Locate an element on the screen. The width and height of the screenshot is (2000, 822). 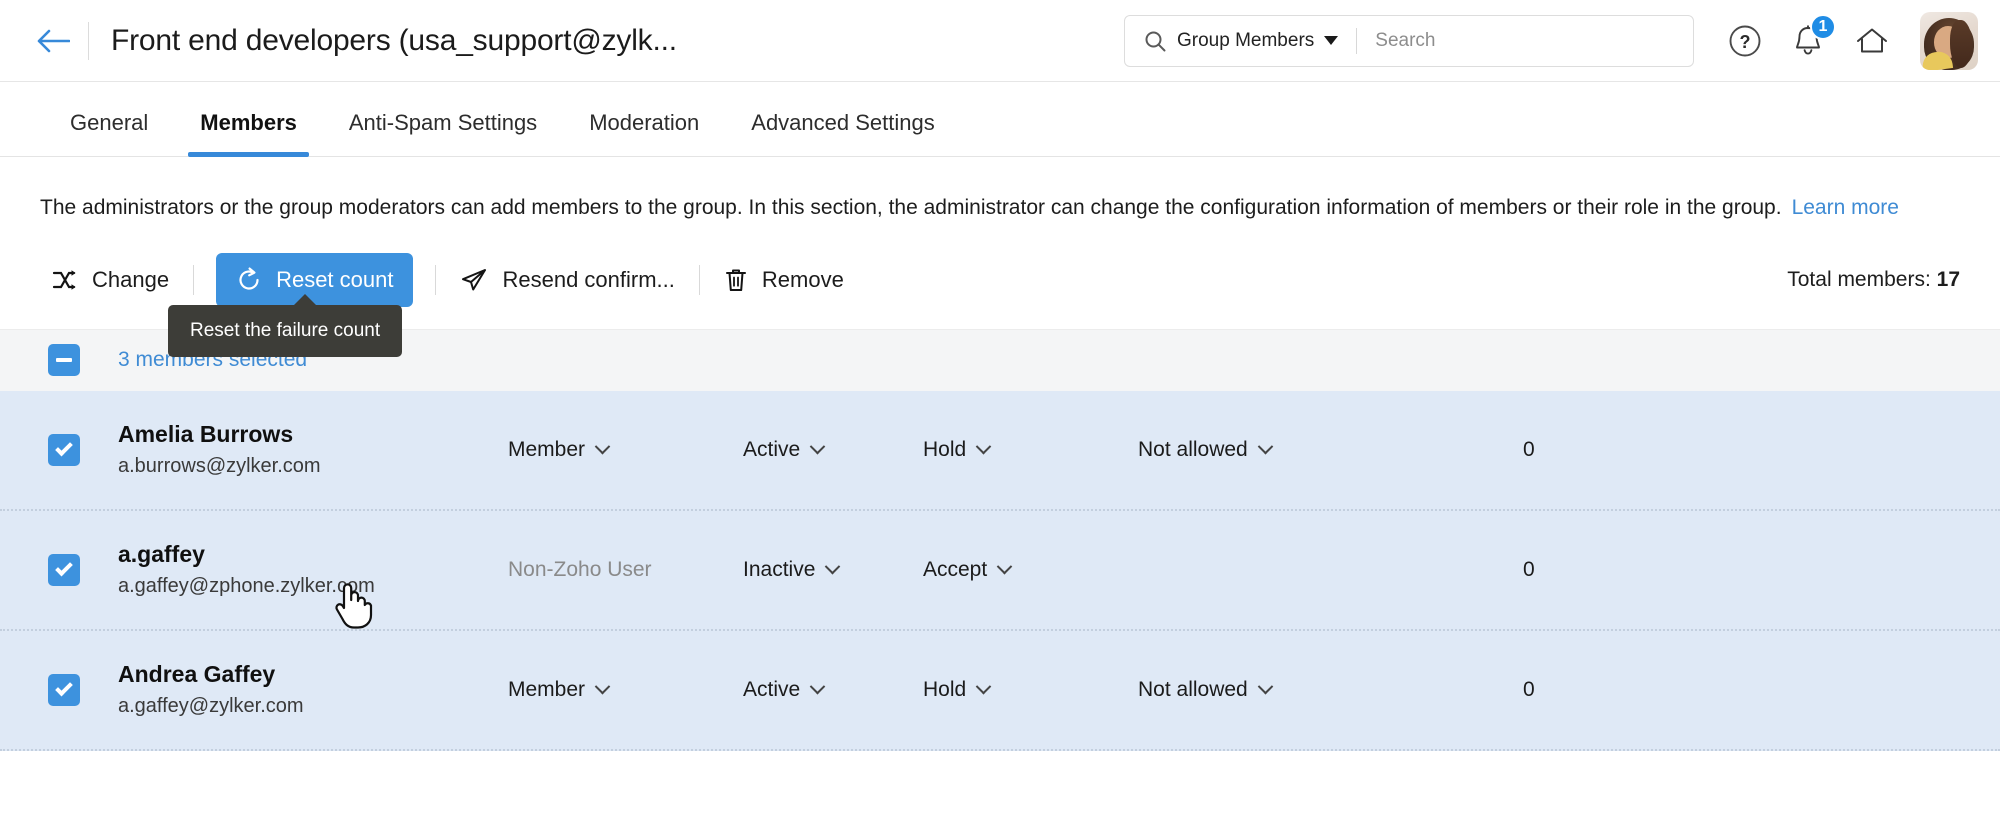
notification-badge: 1 is located at coordinates (1823, 26).